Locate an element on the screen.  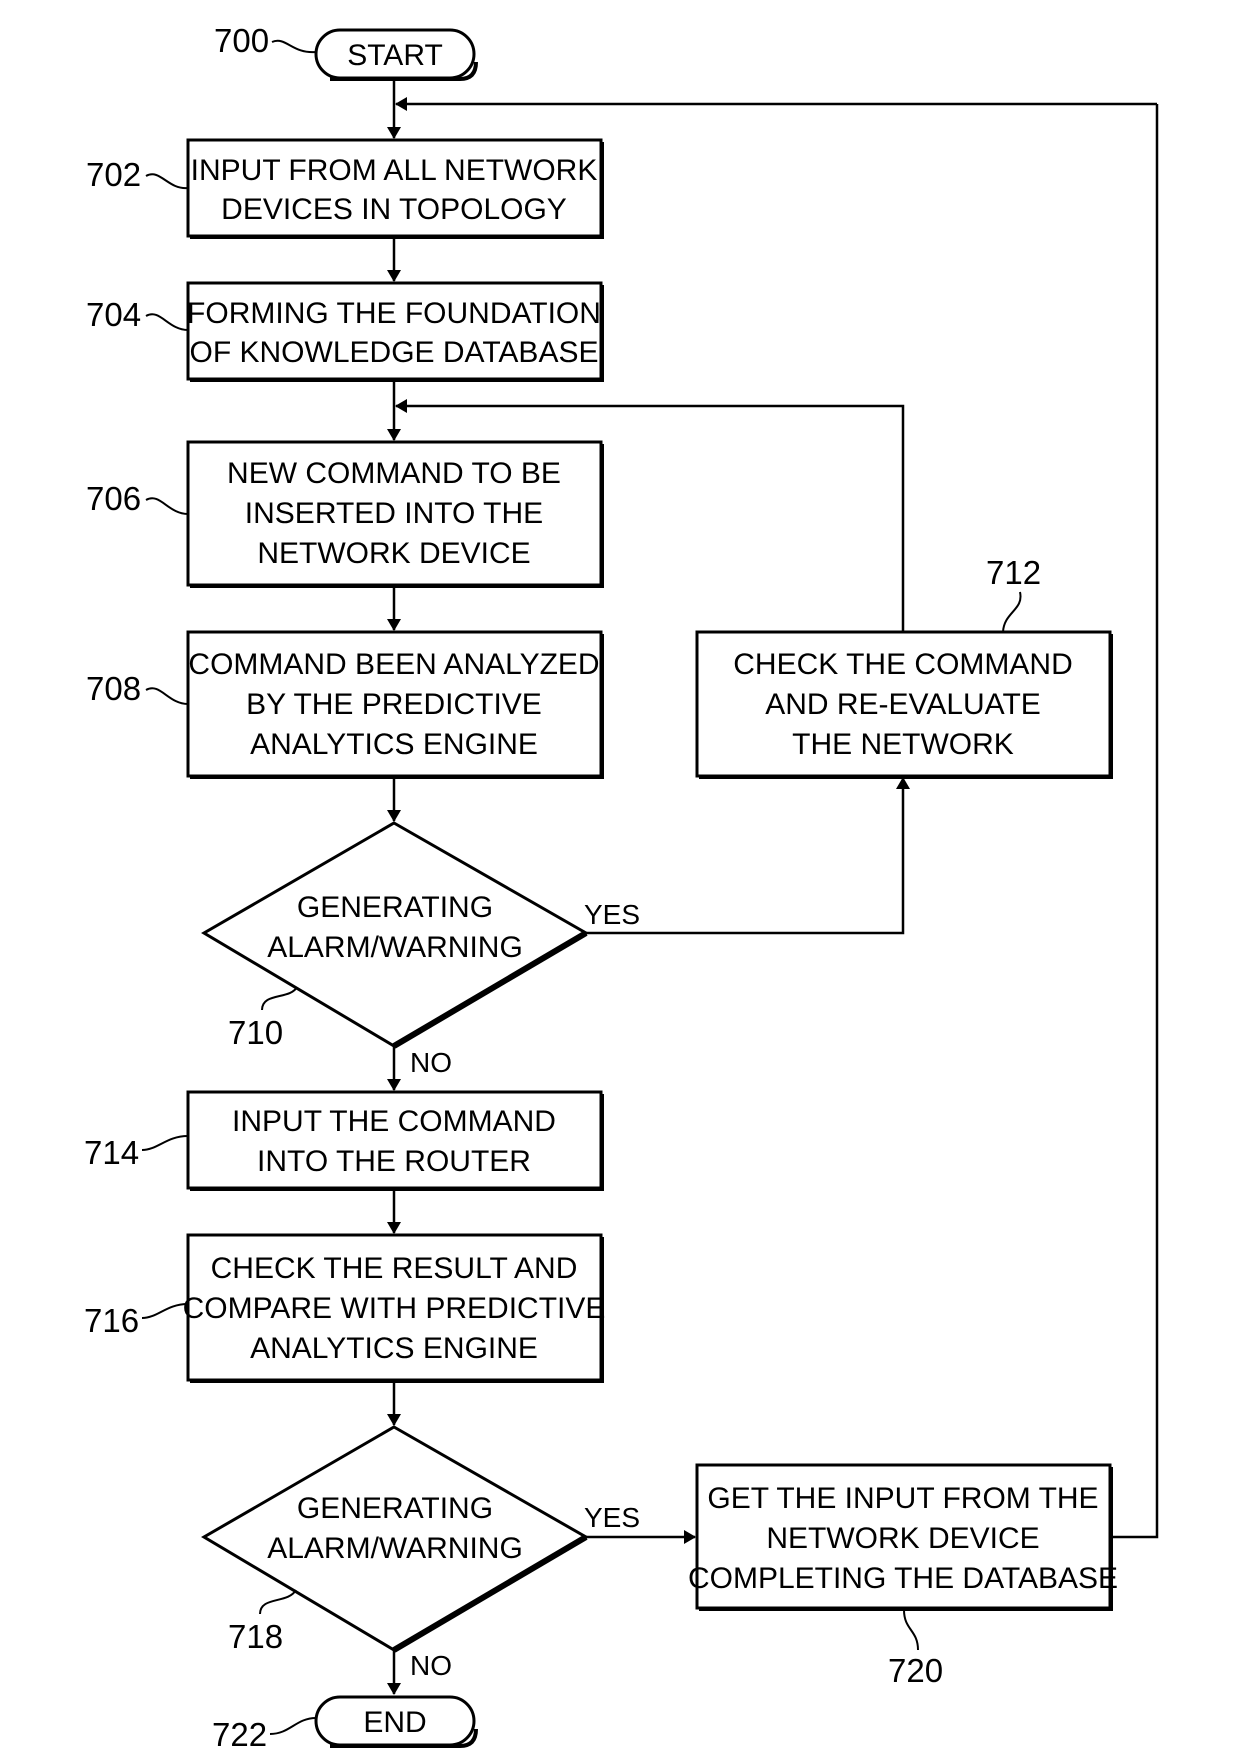
ref-702: 702 is located at coordinates (137, 174).